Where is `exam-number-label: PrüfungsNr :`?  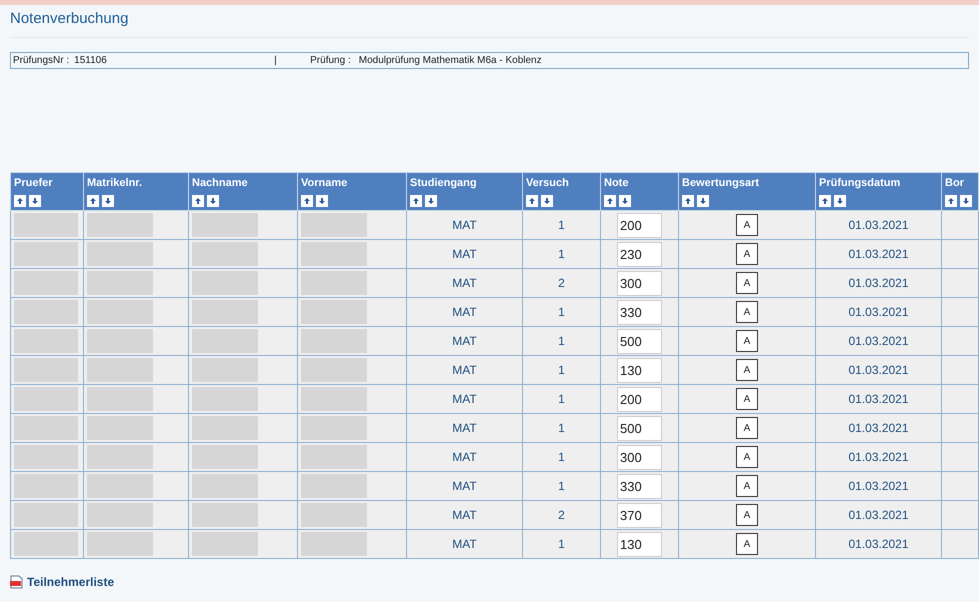
exam-number-label: PrüfungsNr : is located at coordinates (41, 61).